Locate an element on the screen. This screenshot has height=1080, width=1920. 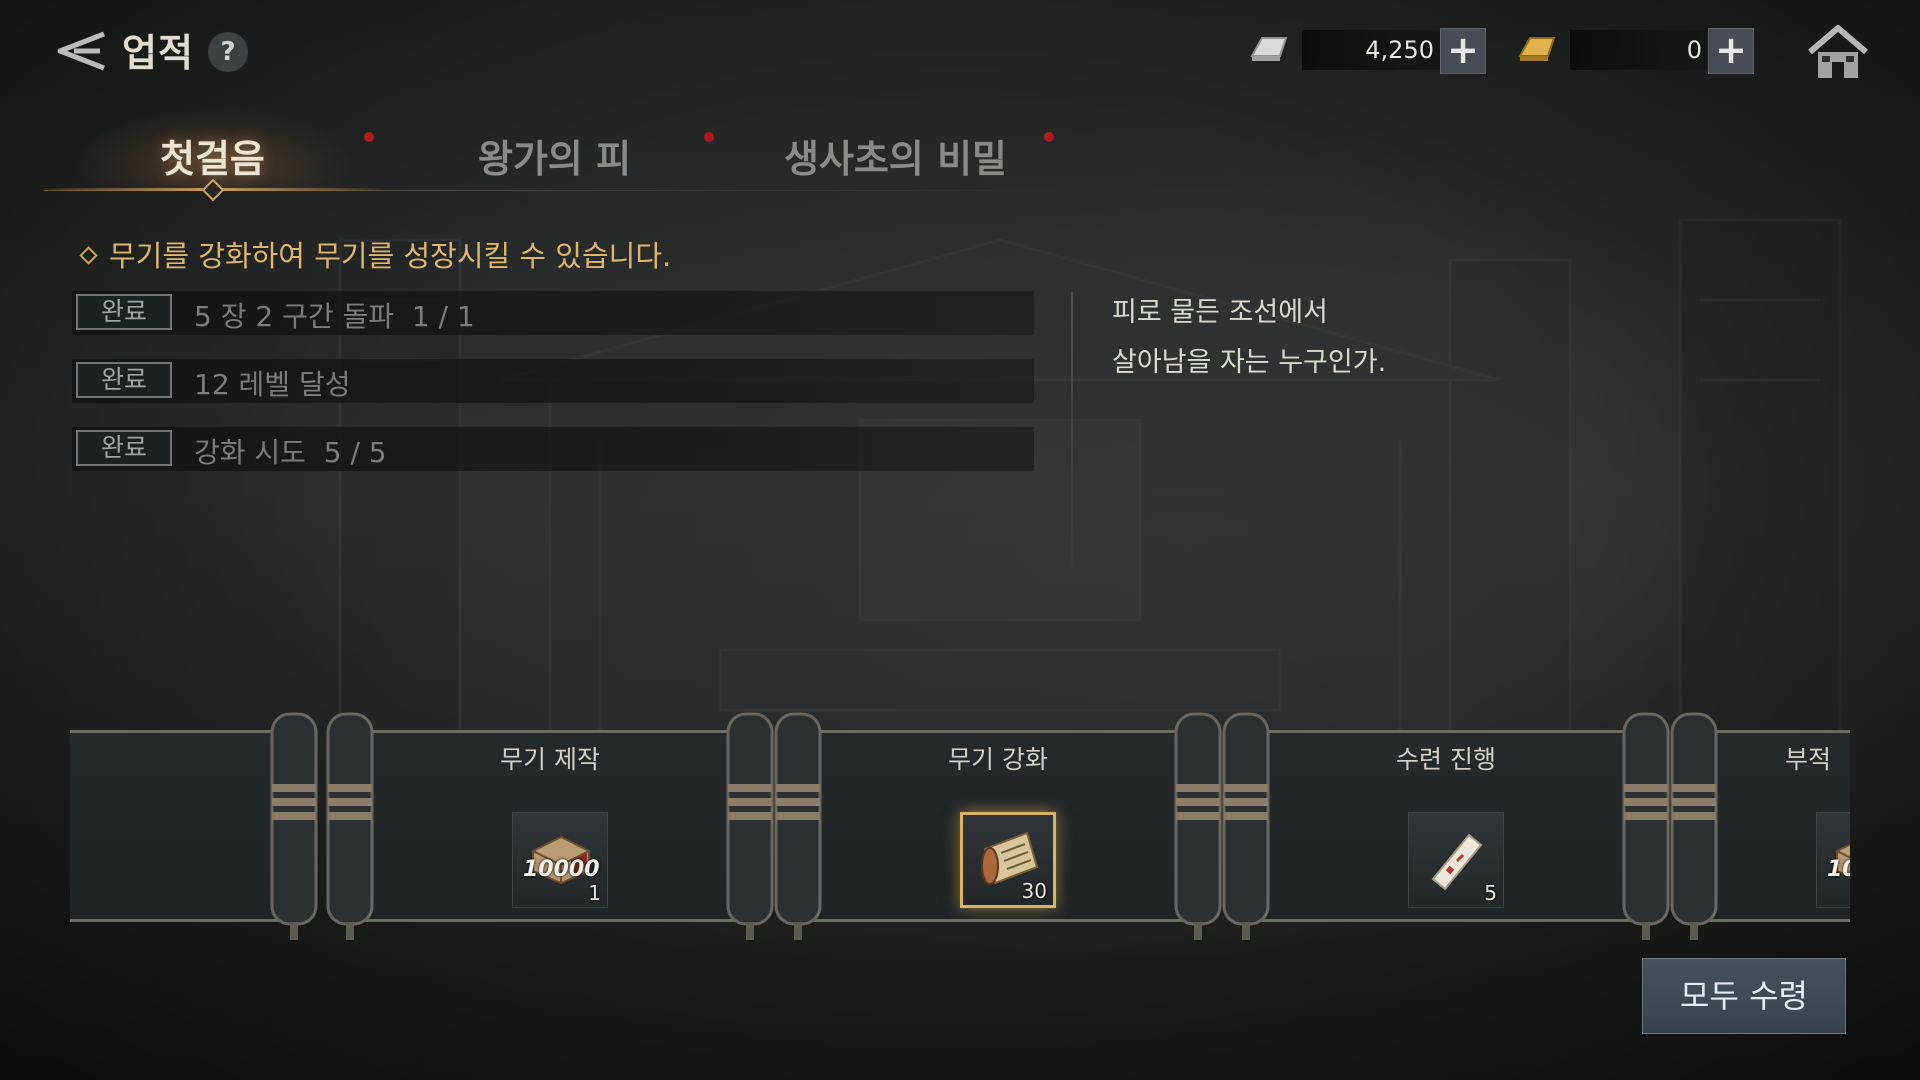
item-label: 10 is located at coordinates (1838, 869).